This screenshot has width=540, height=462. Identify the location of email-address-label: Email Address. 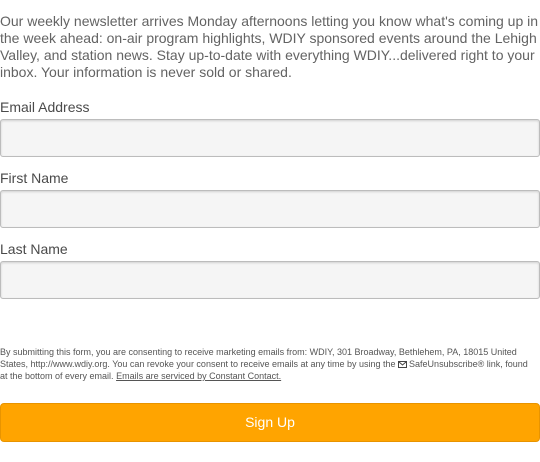
(45, 107).